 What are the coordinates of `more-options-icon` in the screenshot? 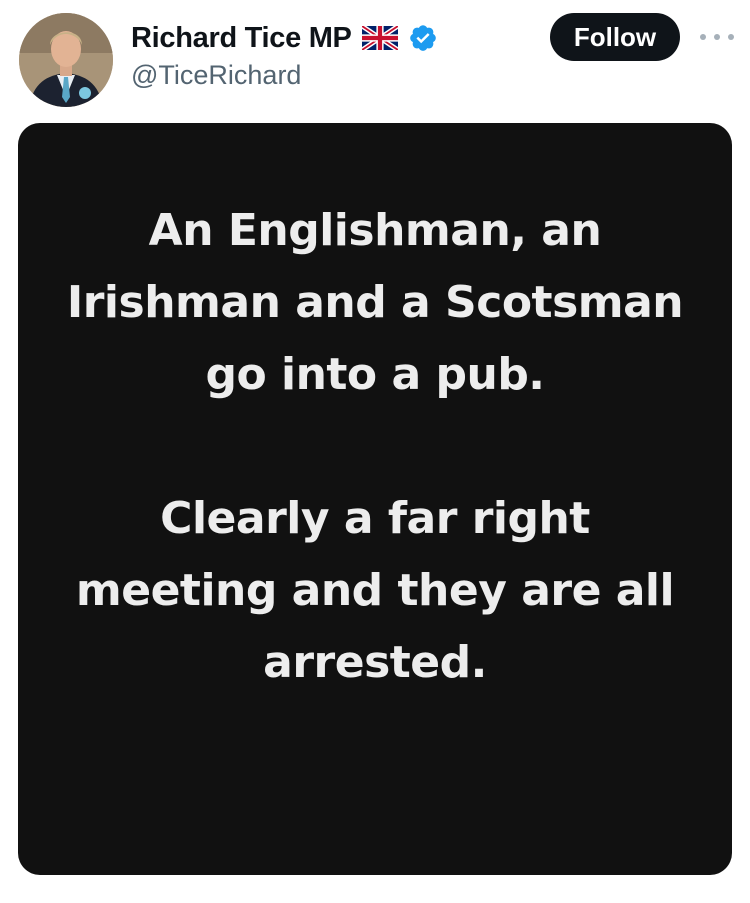 It's located at (717, 37).